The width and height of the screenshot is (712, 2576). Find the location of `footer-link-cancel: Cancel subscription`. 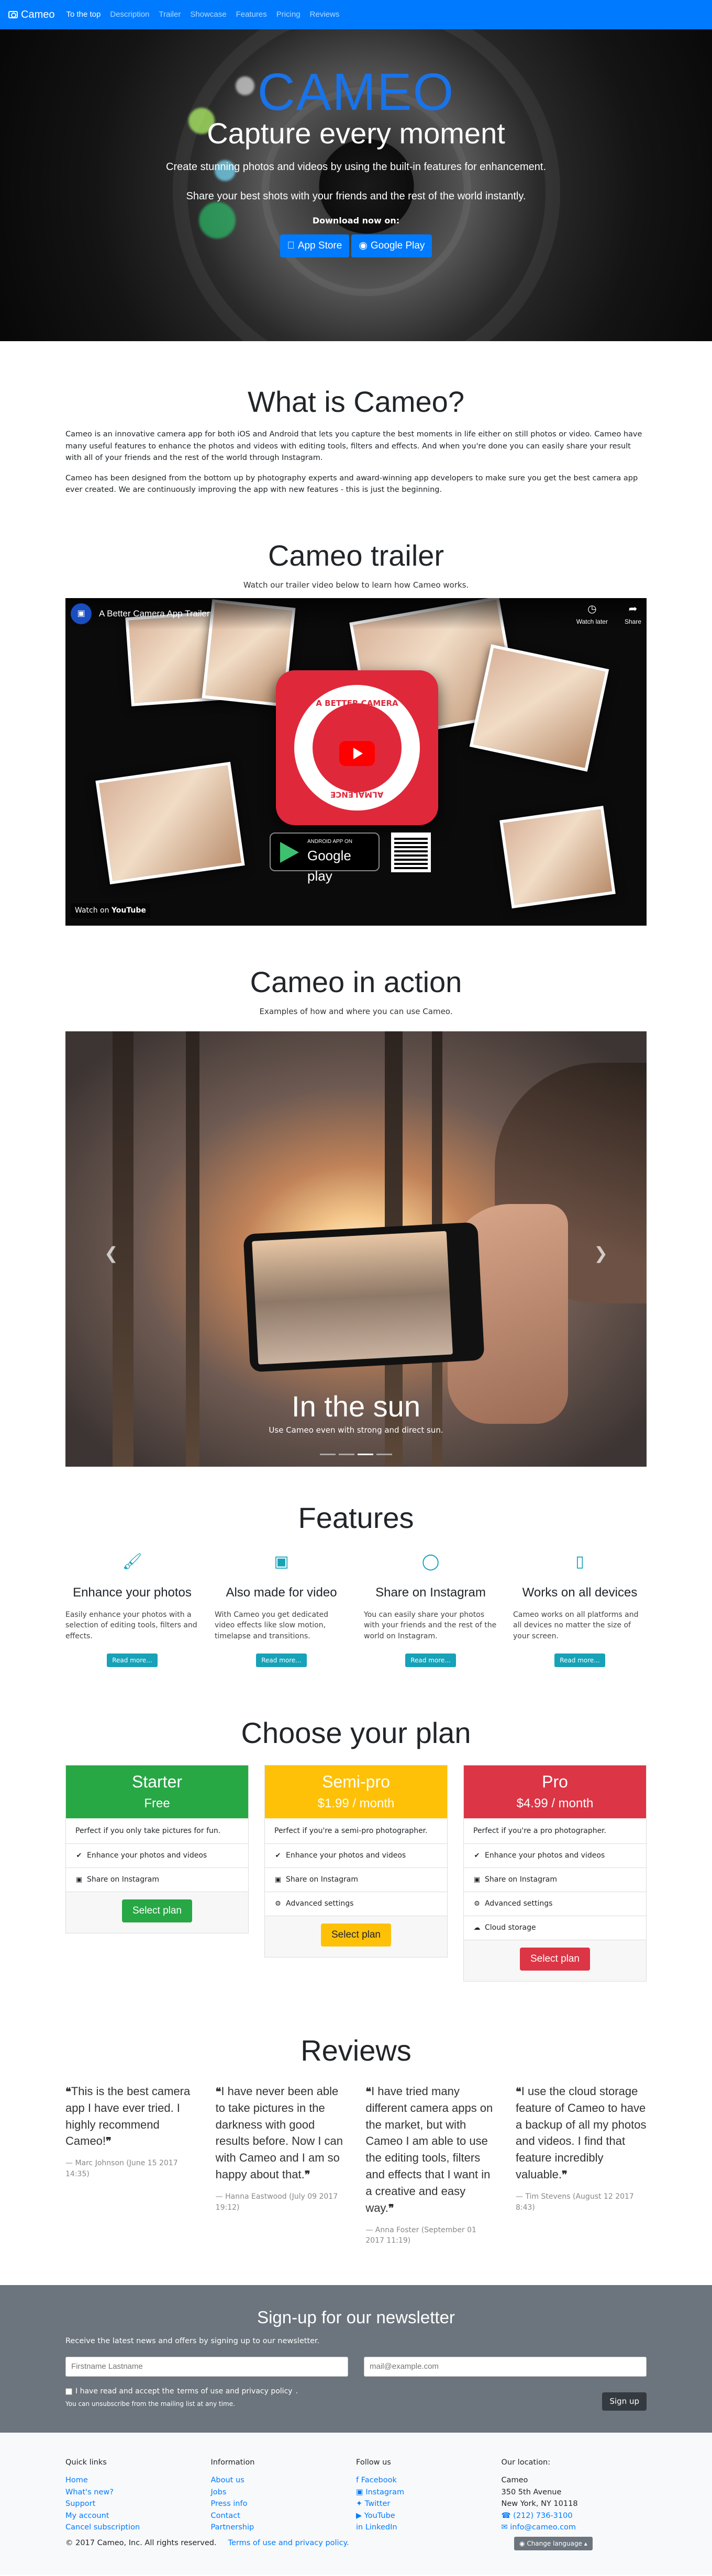

footer-link-cancel: Cancel subscription is located at coordinates (138, 2527).